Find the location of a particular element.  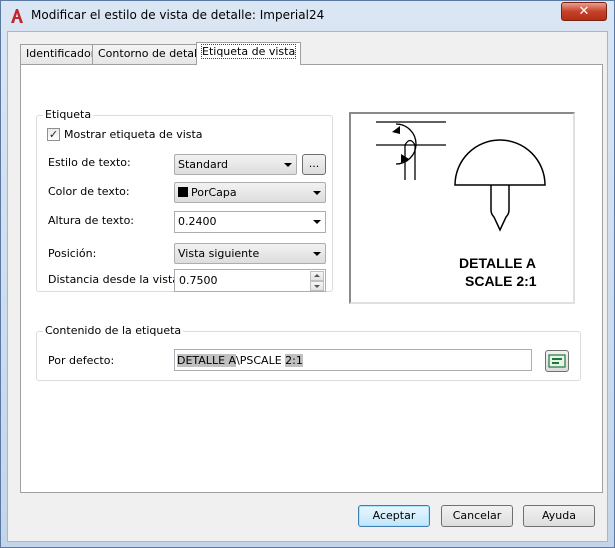

close-button: ✕ is located at coordinates (584, 11).